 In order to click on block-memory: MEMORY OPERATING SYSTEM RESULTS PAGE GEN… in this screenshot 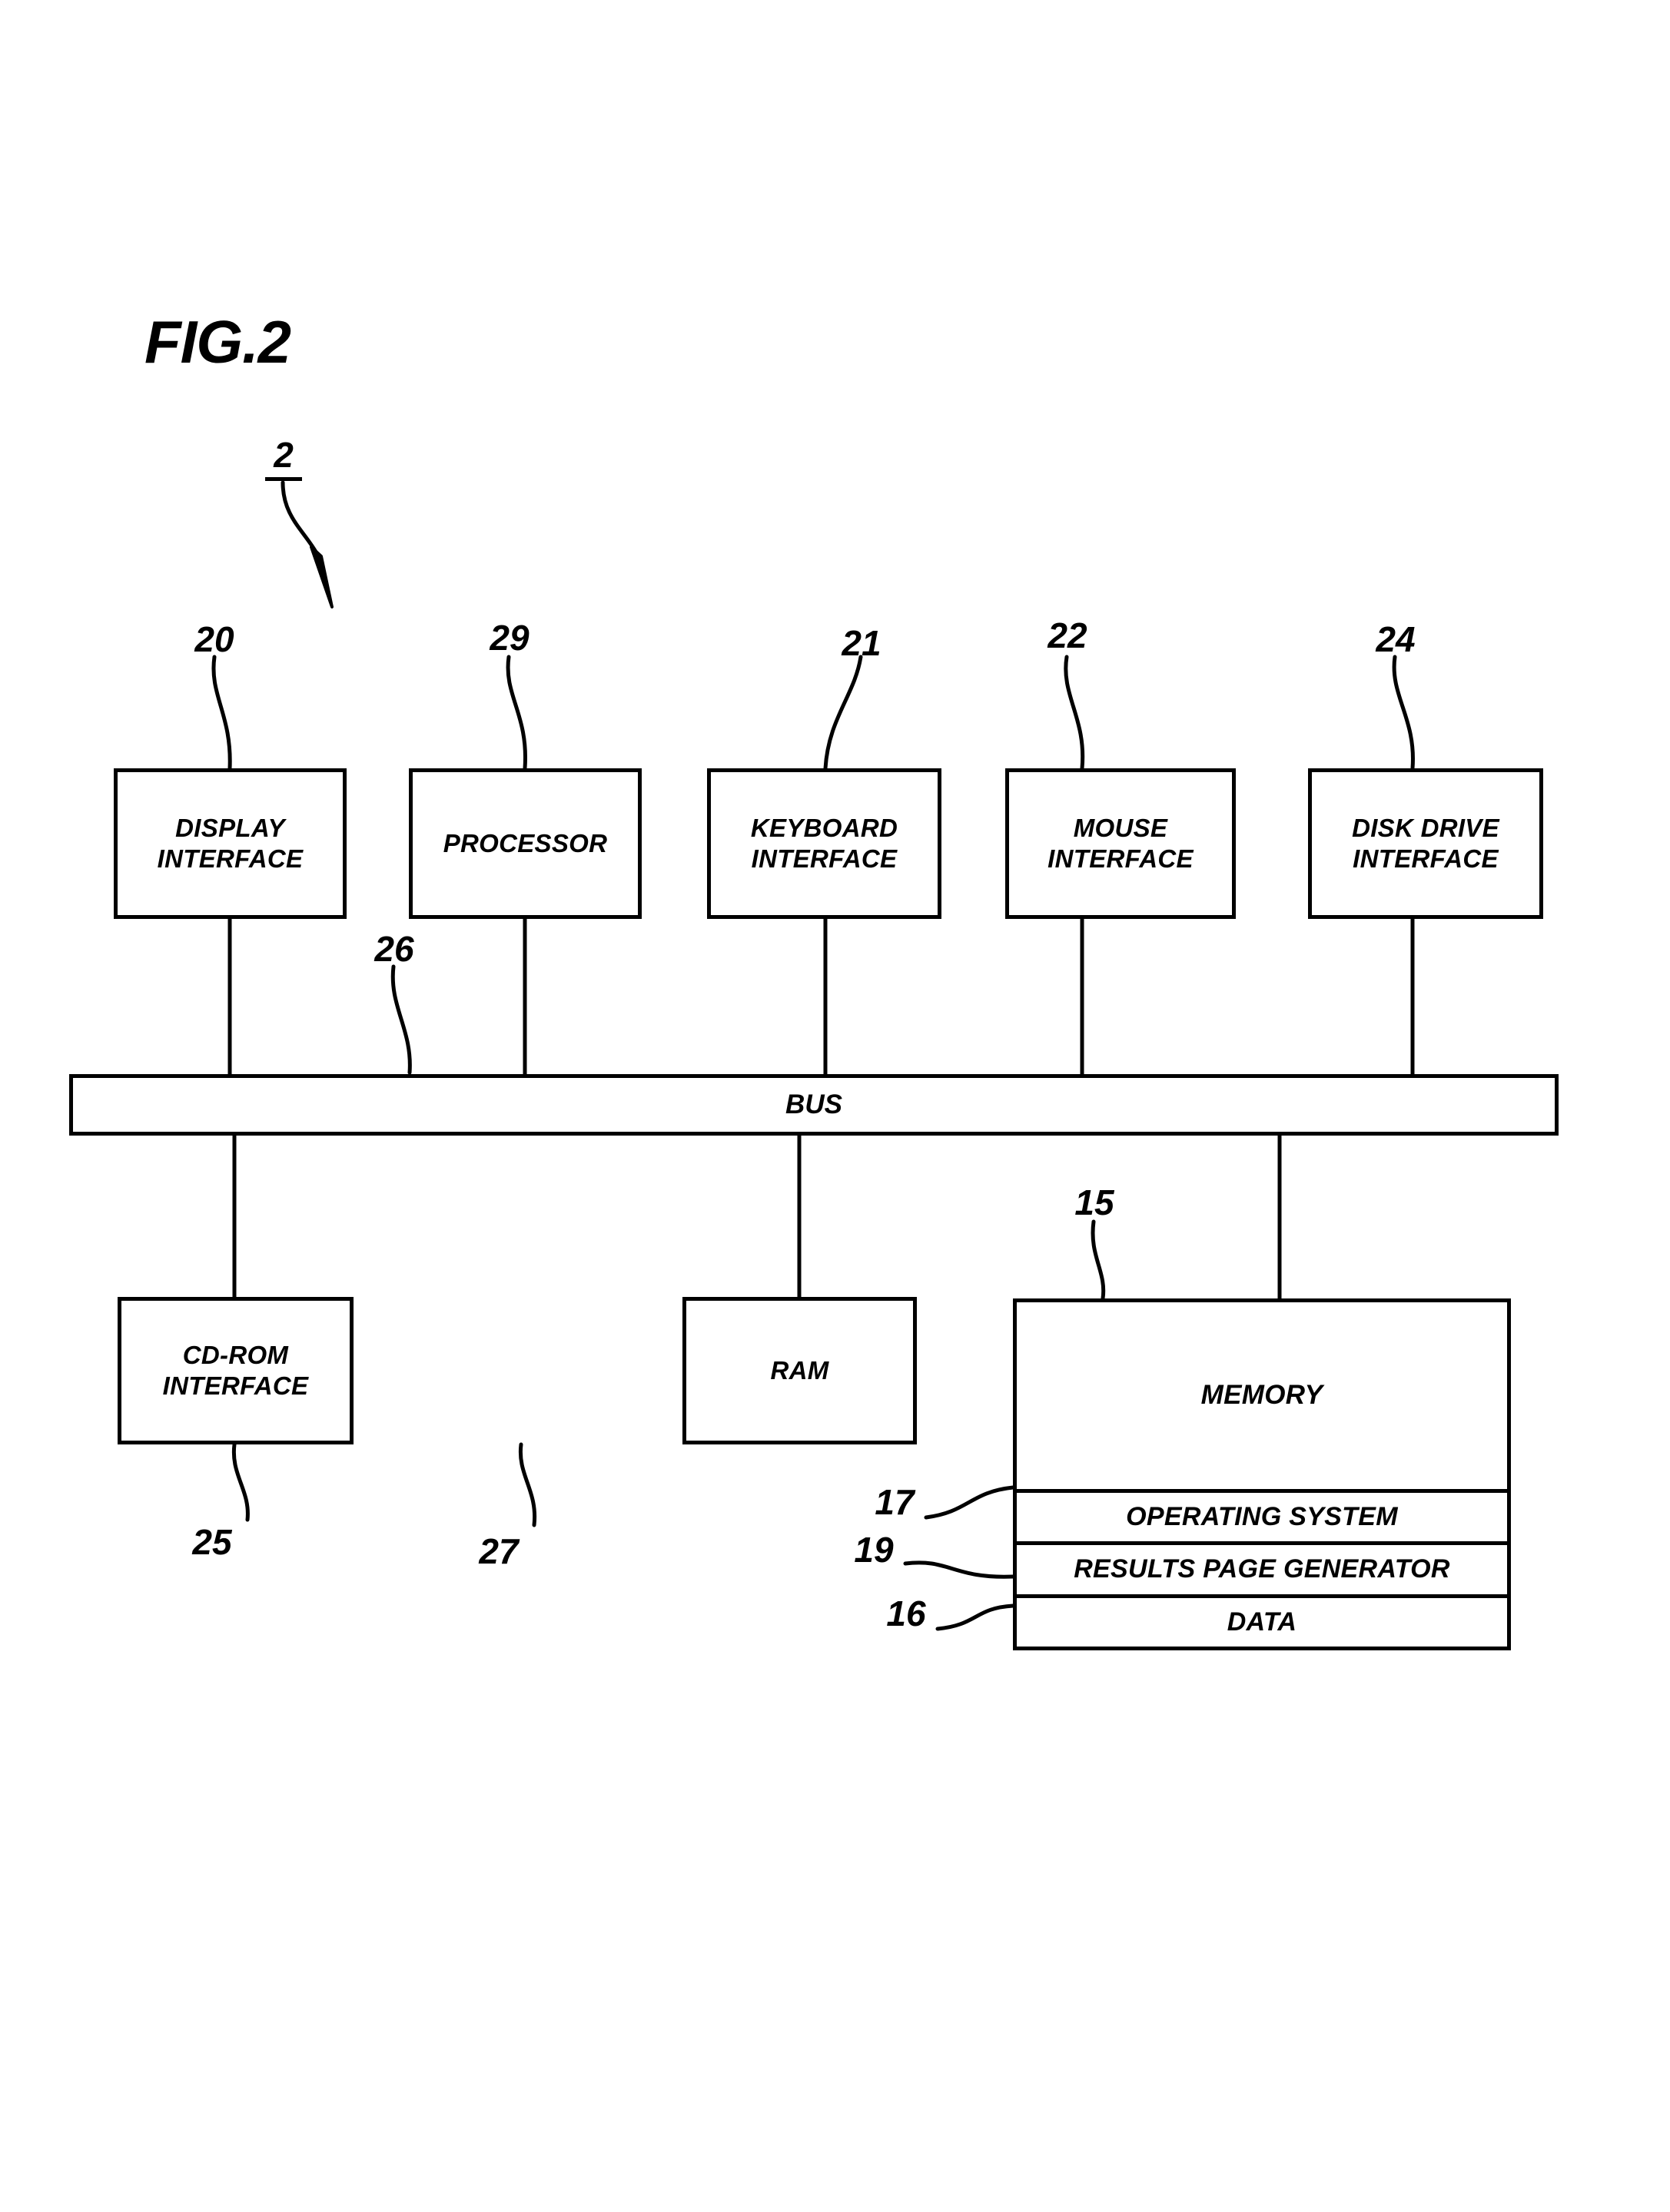, I will do `click(1262, 1474)`.